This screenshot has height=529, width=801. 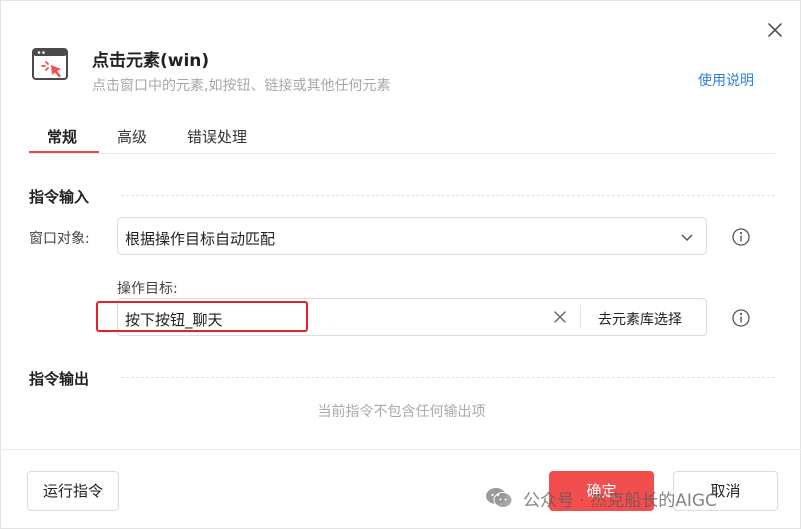 What do you see at coordinates (499, 498) in the screenshot?
I see `wechat-icon` at bounding box center [499, 498].